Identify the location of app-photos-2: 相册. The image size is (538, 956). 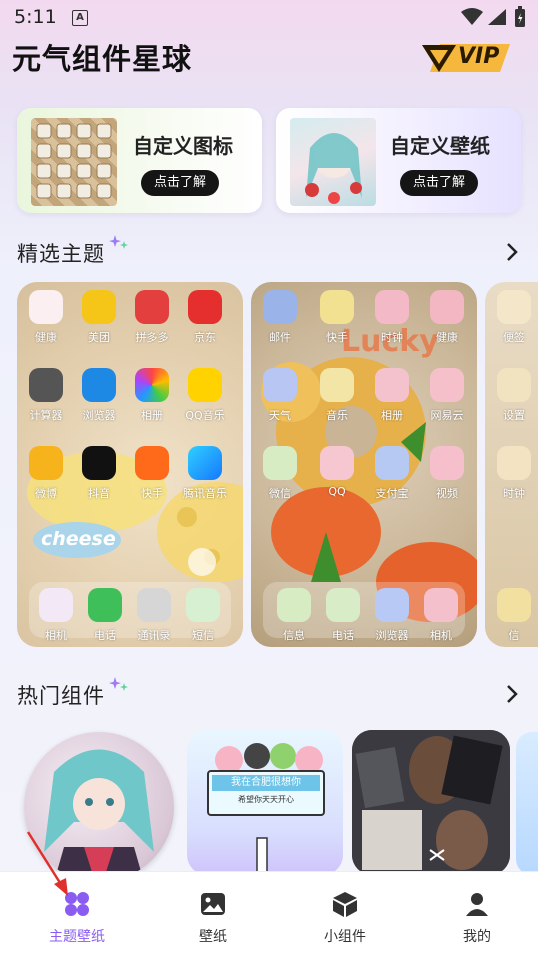
(392, 395).